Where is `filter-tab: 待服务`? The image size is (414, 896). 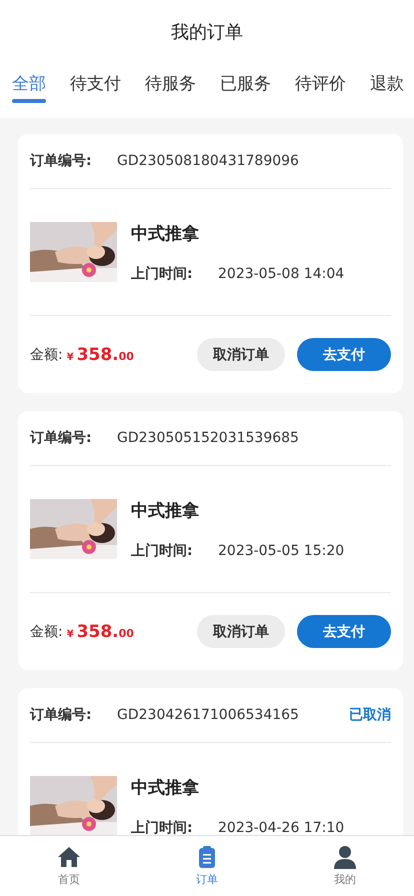
filter-tab: 待服务 is located at coordinates (170, 84).